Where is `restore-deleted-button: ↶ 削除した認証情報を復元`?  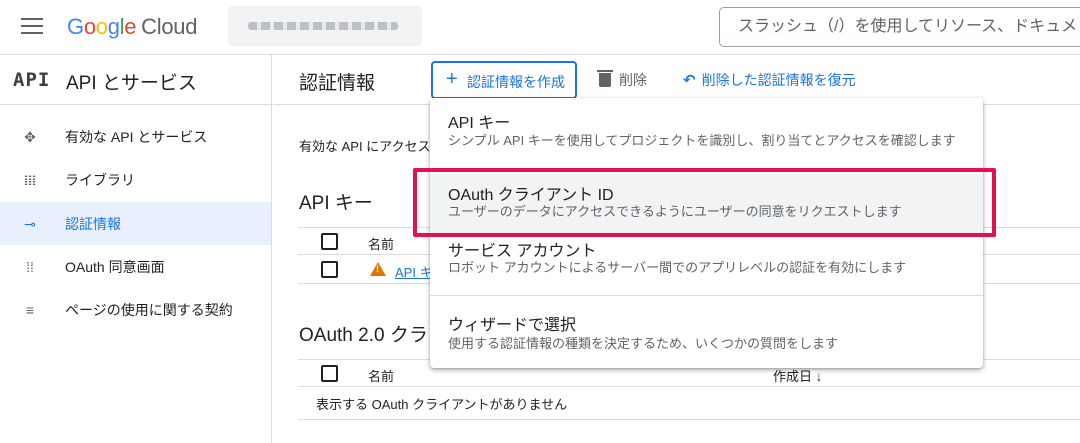 restore-deleted-button: ↶ 削除した認証情報を復元 is located at coordinates (769, 80).